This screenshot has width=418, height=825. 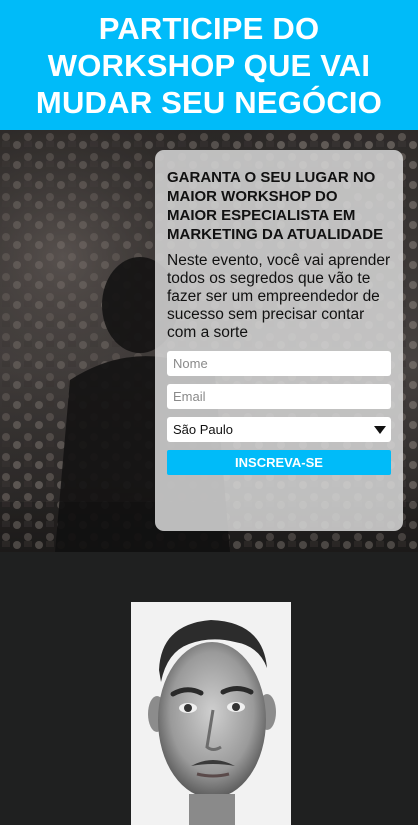 What do you see at coordinates (203, 429) in the screenshot?
I see `city-select-value: São Paulo` at bounding box center [203, 429].